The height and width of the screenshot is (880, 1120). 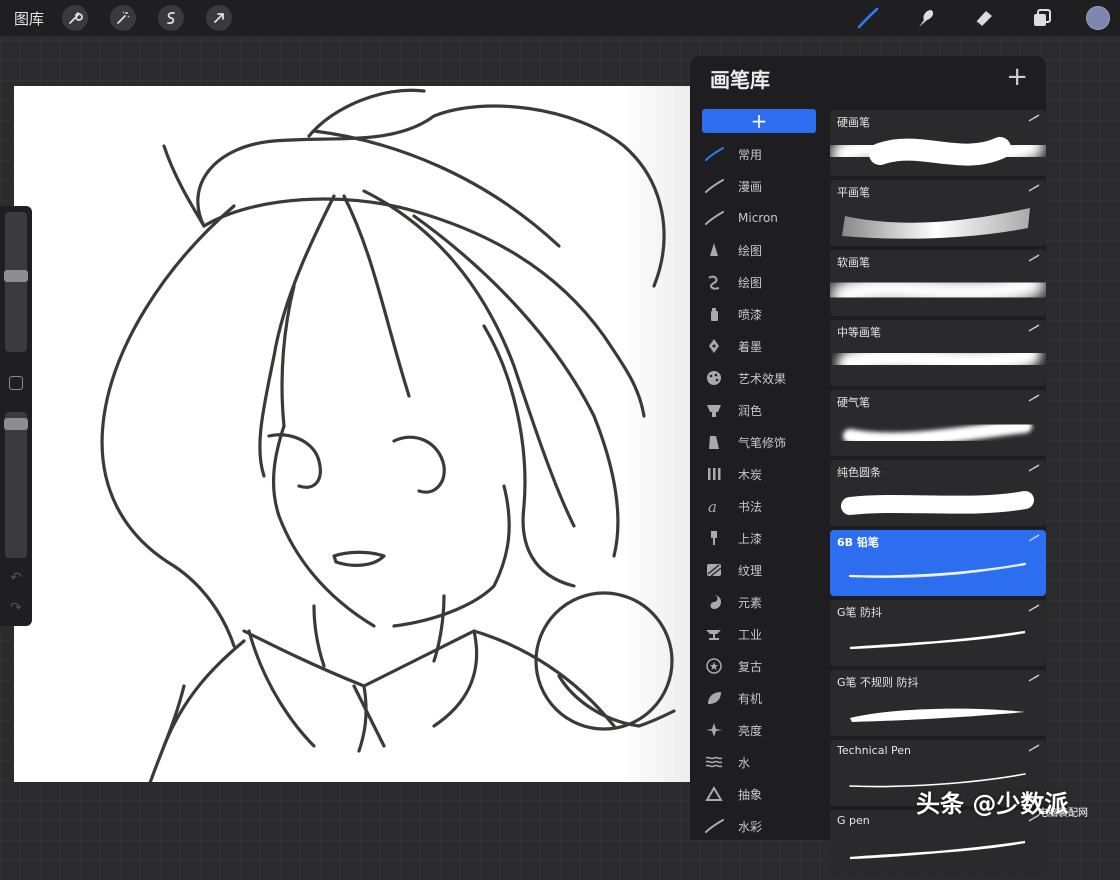 What do you see at coordinates (938, 563) in the screenshot?
I see `brush-item: 6B 铅笔` at bounding box center [938, 563].